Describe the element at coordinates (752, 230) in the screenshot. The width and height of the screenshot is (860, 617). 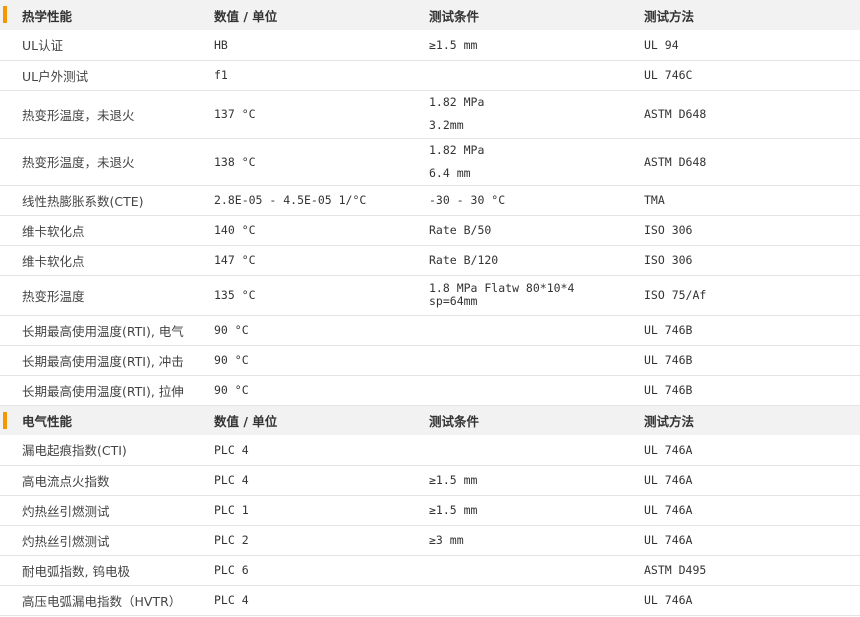
I see `test-method: ISO 306` at that location.